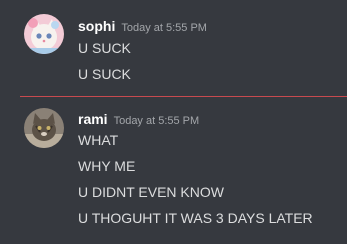 The width and height of the screenshot is (347, 244). Describe the element at coordinates (195, 218) in the screenshot. I see `message-text: U THOGUHT IT WAS 3 DAYS LATER` at that location.